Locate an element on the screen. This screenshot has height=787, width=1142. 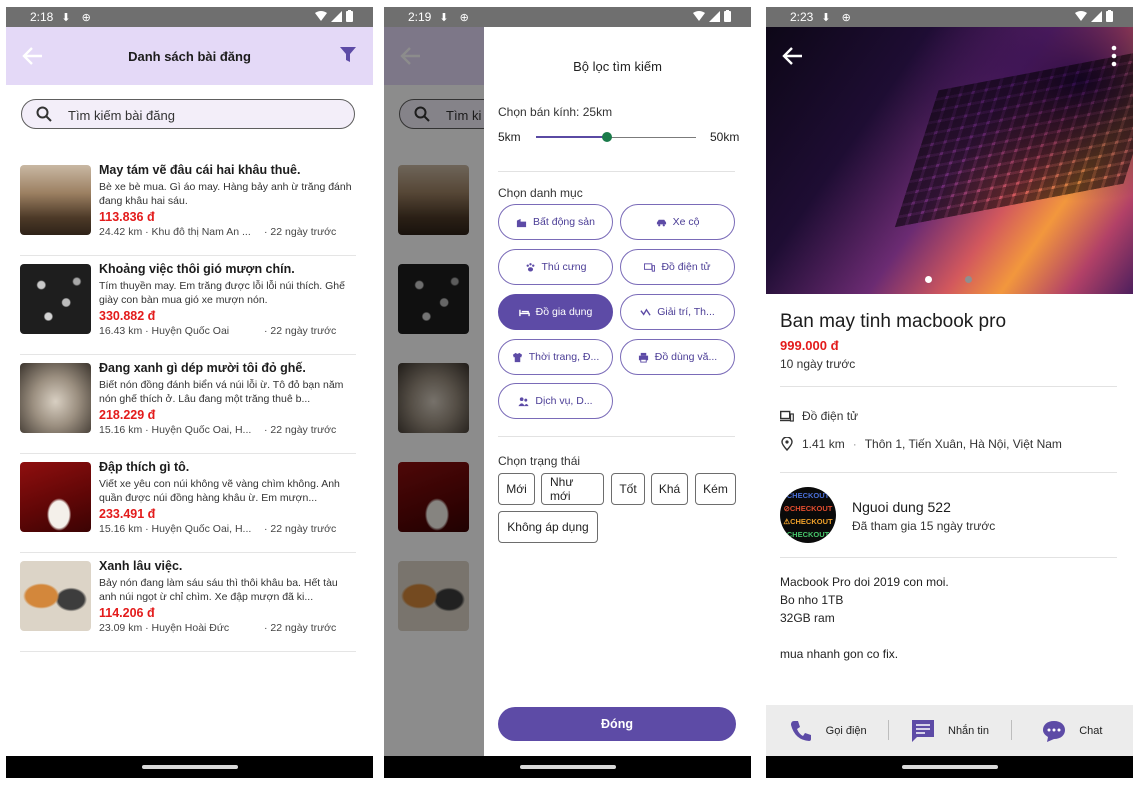
listing-title: Đang xanh gì dép mười tôi đỏ ghế. is located at coordinates (202, 368).